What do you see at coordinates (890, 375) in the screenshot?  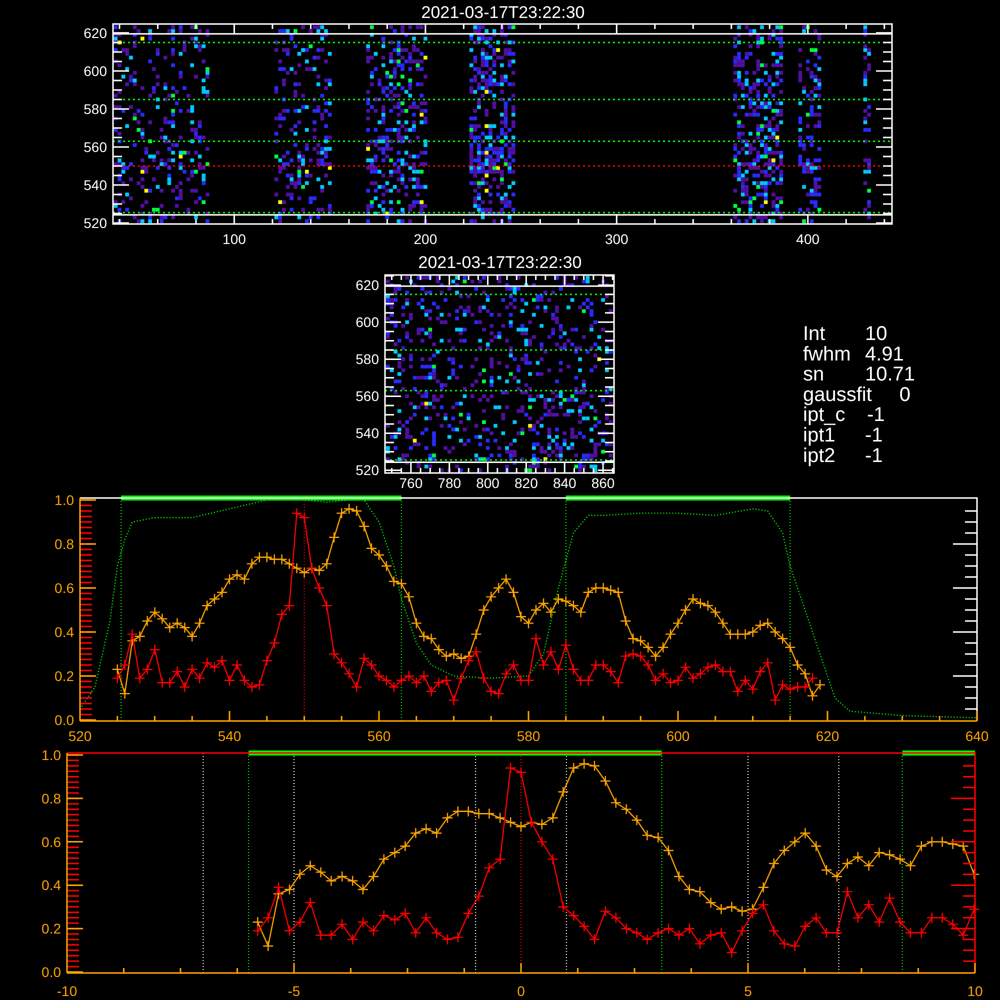 I see `stat-value: 10.71` at bounding box center [890, 375].